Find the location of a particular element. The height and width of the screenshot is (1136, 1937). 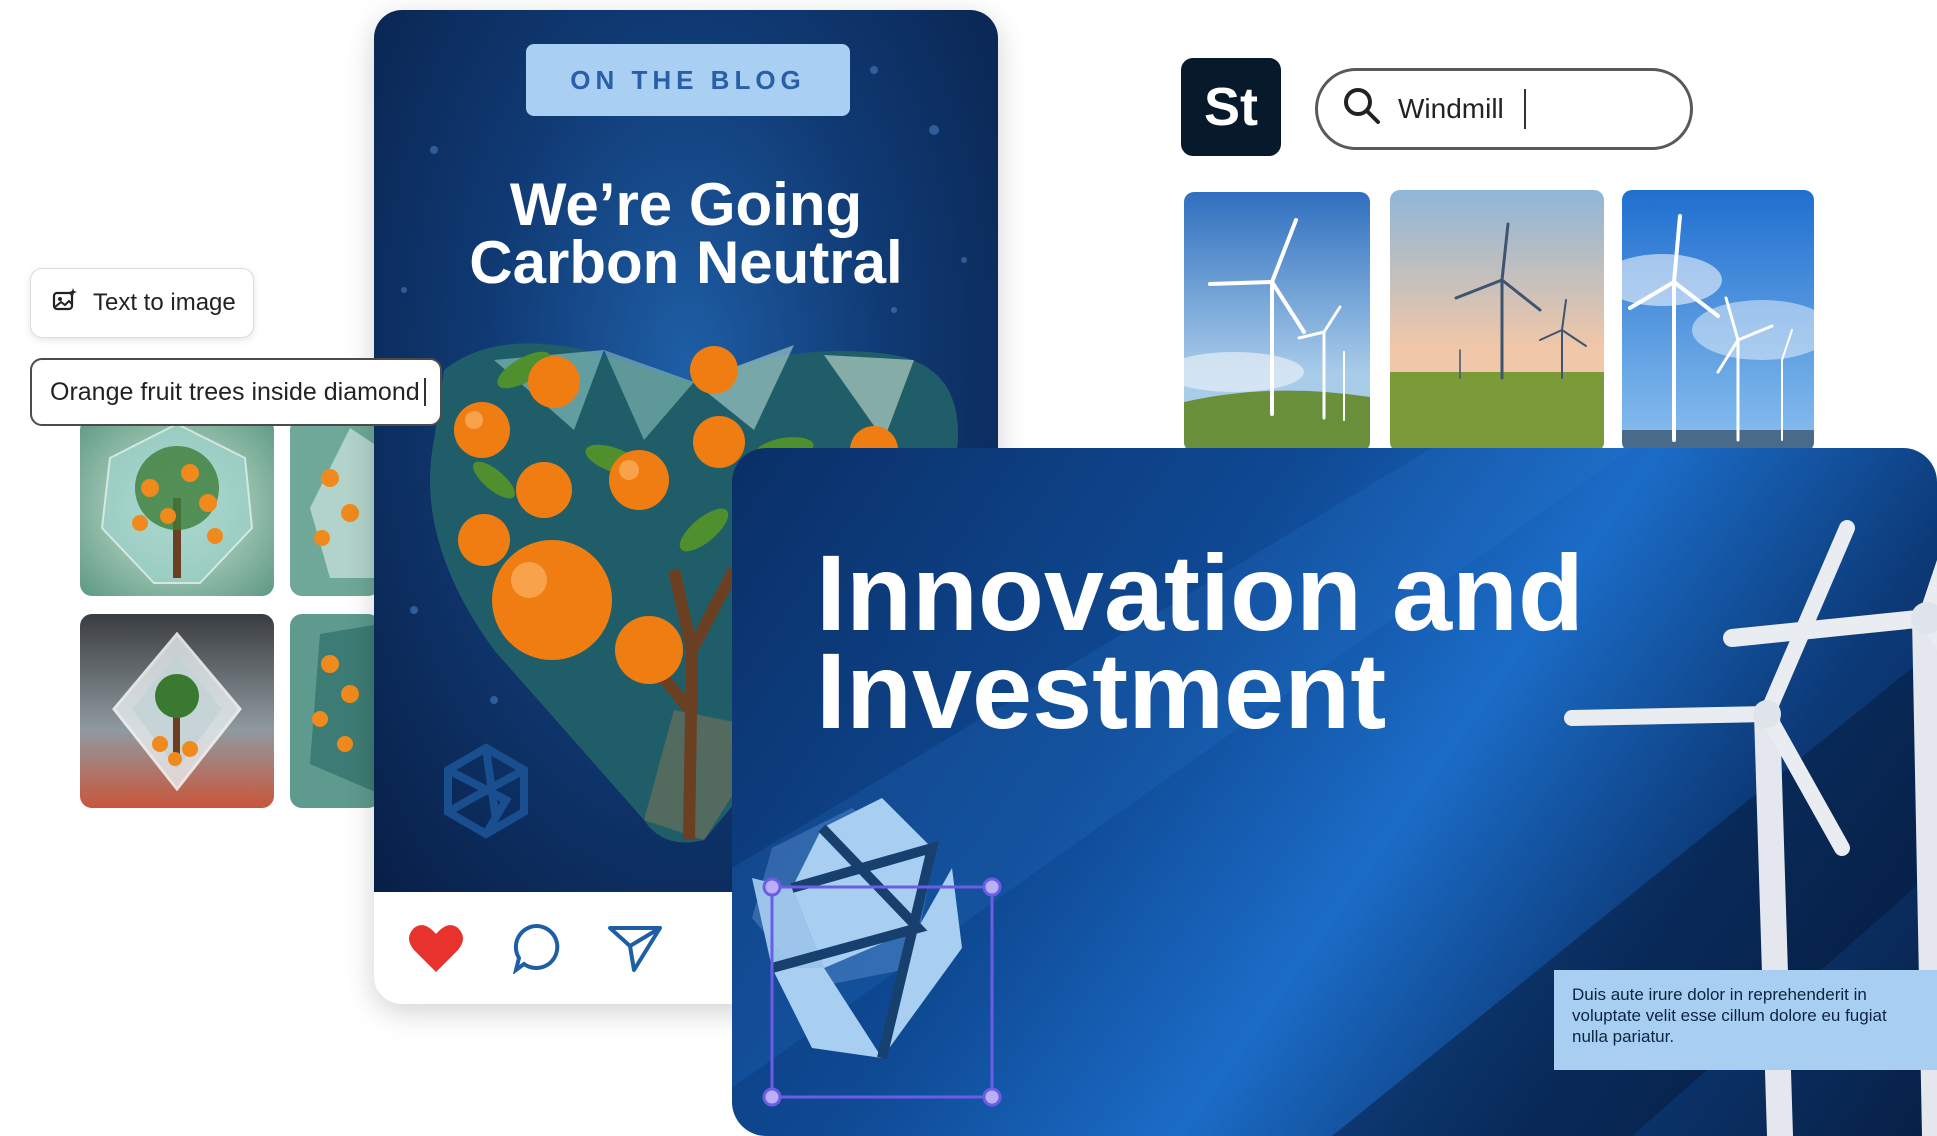

blog-badge: ON THE BLOG is located at coordinates (688, 80).